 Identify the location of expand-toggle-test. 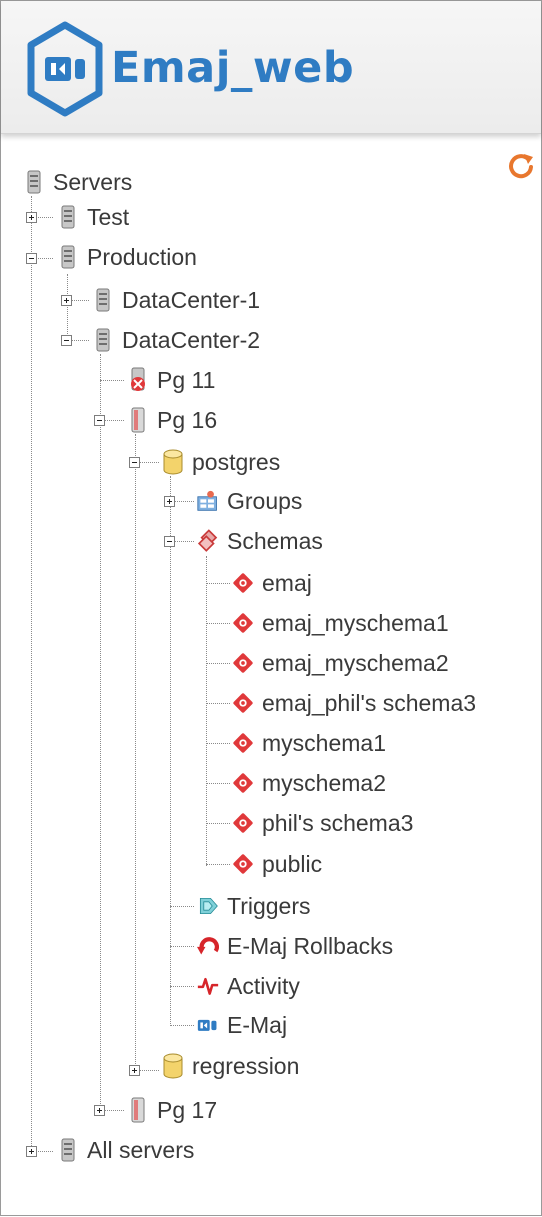
(31, 217).